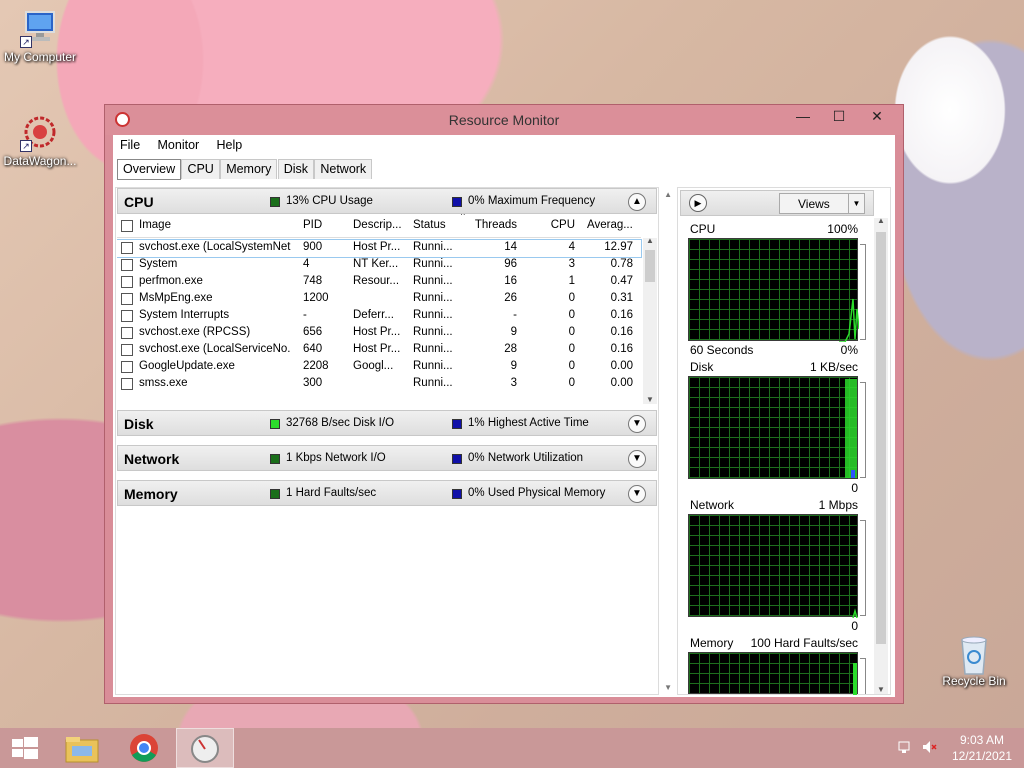 This screenshot has height=768, width=1024. What do you see at coordinates (512, 748) in the screenshot?
I see `taskbar: 9:03 AM 12/21/2021` at bounding box center [512, 748].